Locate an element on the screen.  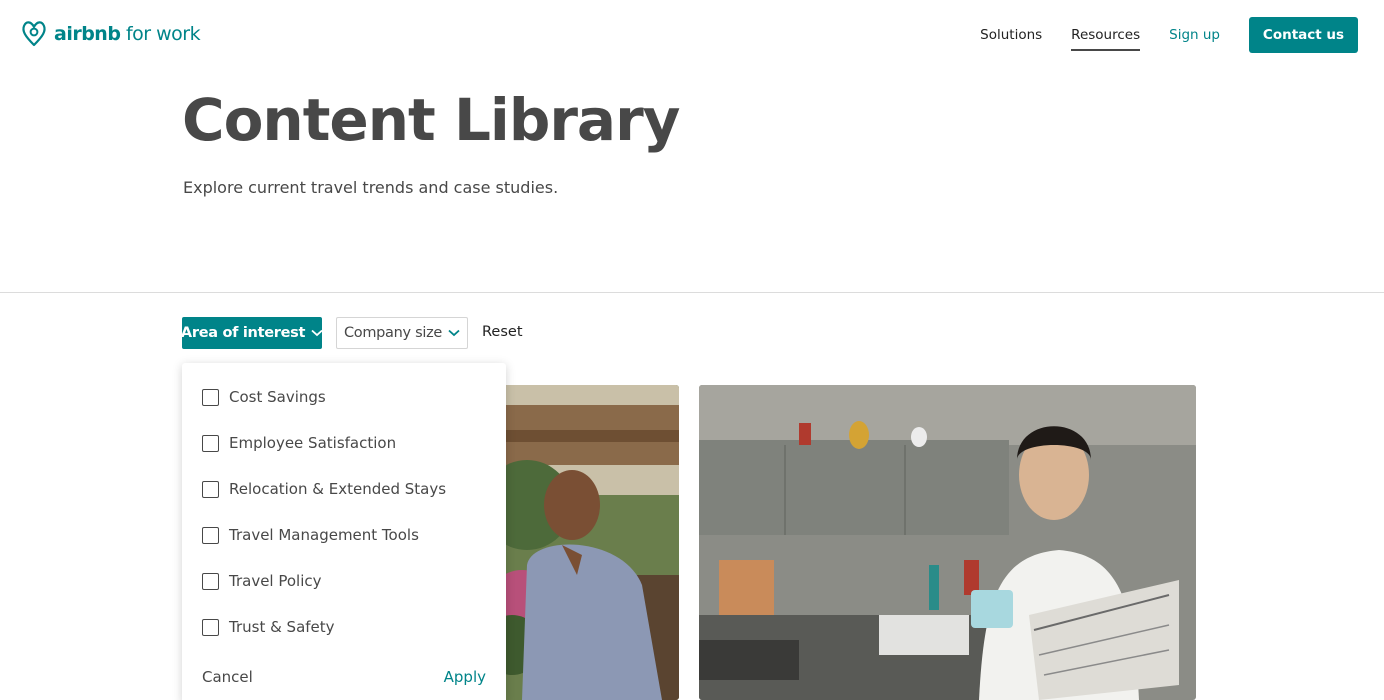
logo-text: airbnb for work is located at coordinates (127, 34).